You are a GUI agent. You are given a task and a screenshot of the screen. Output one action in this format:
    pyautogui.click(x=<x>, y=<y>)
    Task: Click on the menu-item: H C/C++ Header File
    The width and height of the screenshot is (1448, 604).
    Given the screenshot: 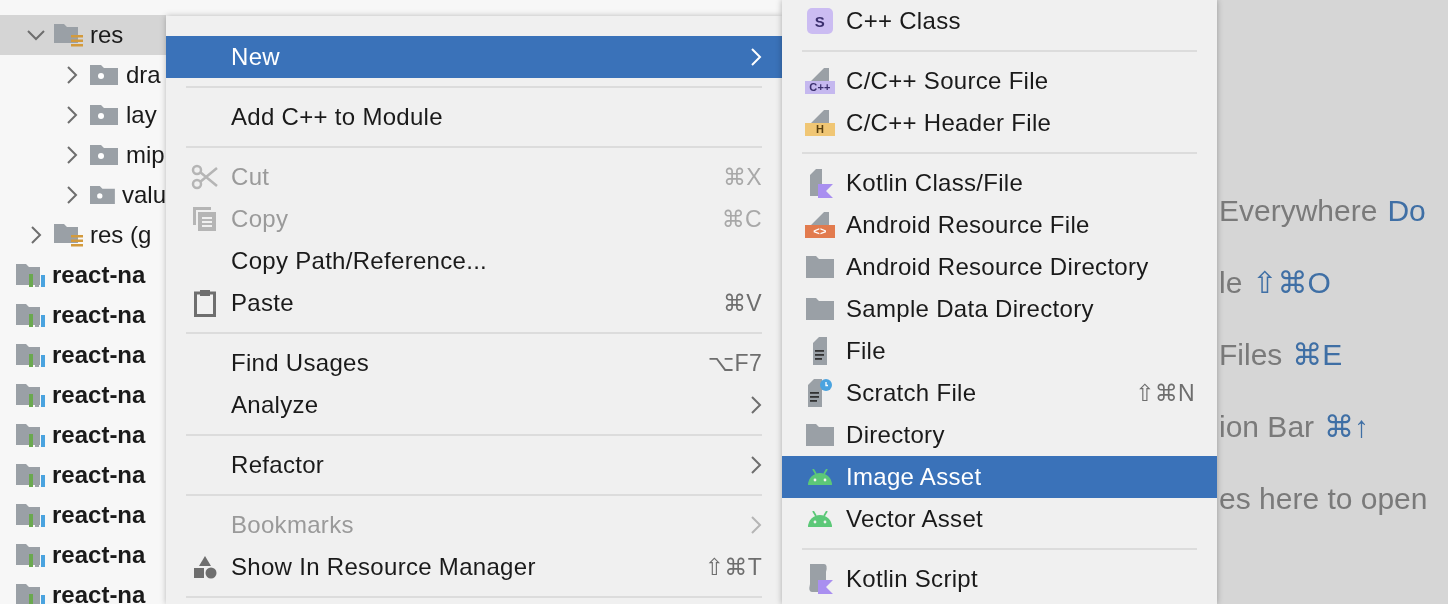 What is the action you would take?
    pyautogui.click(x=999, y=123)
    